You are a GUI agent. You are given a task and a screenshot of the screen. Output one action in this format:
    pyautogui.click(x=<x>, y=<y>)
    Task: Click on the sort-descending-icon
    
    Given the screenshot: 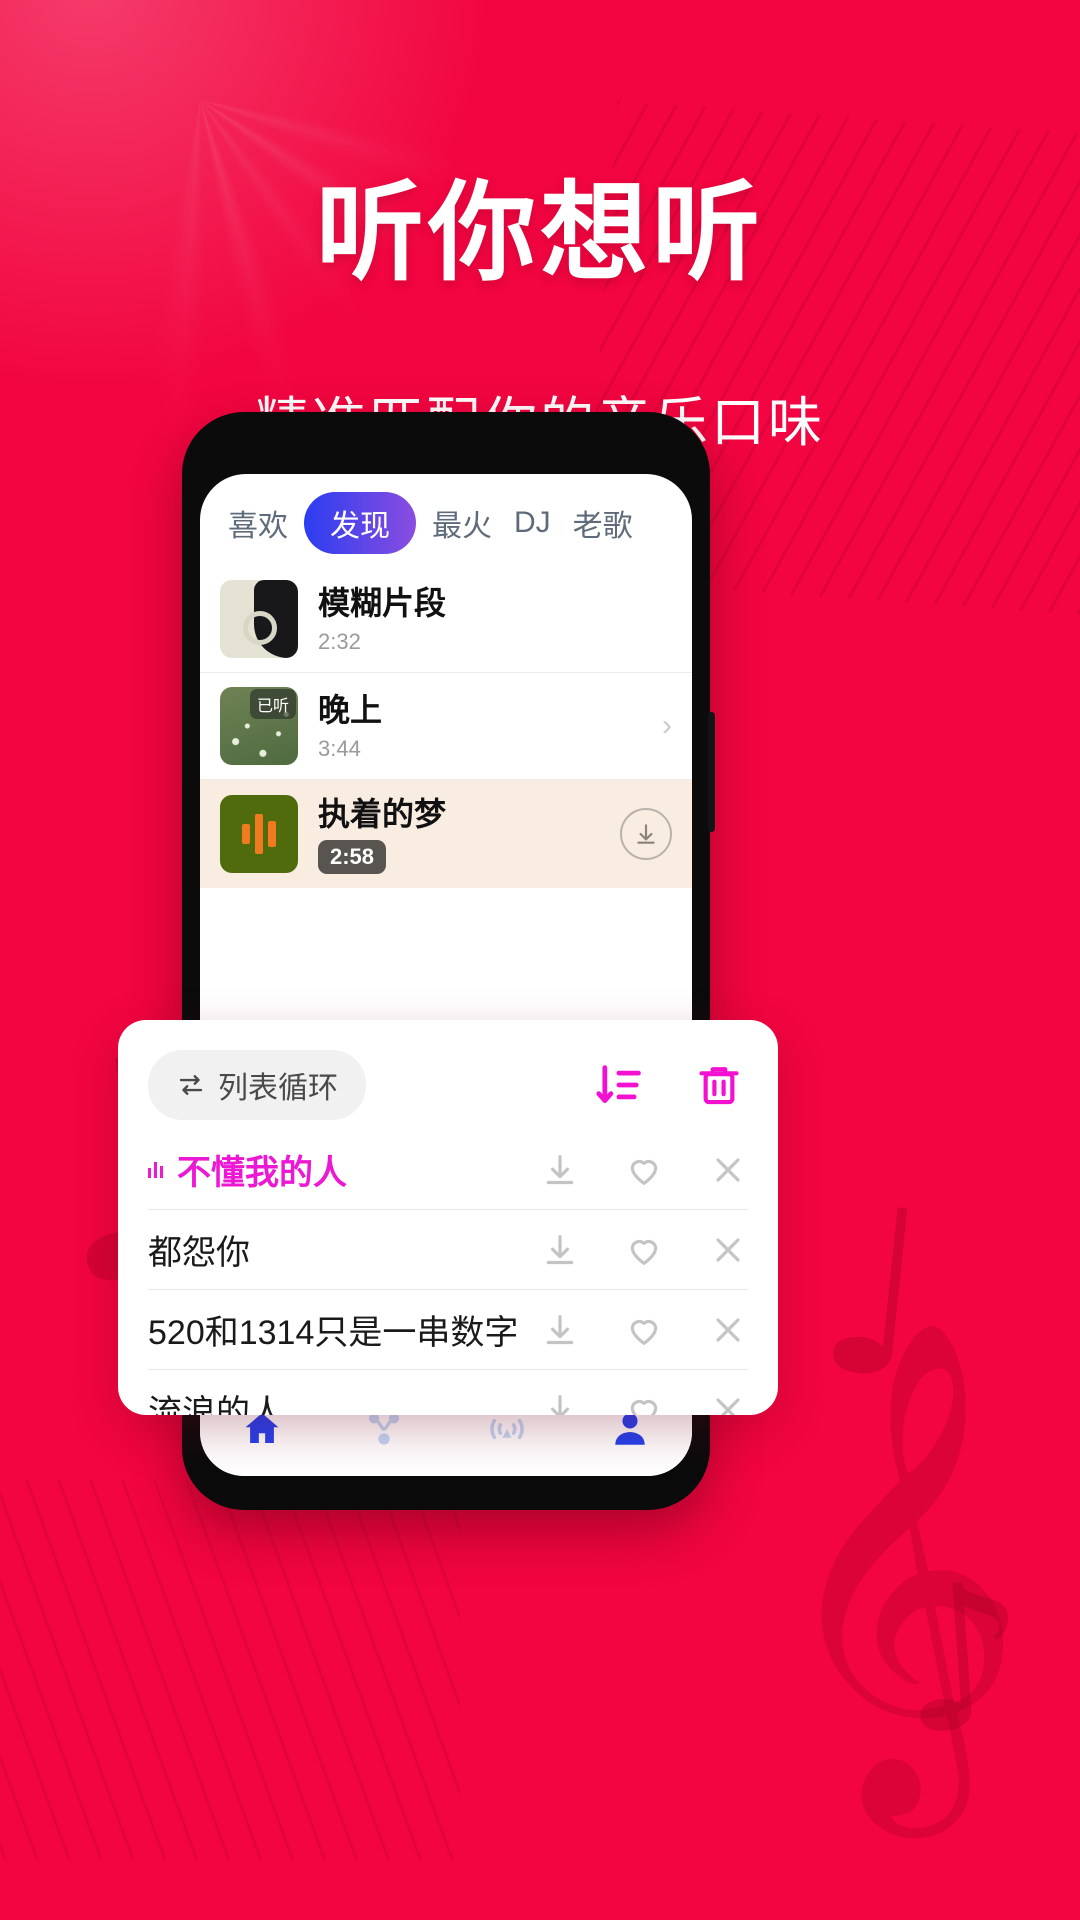 What is the action you would take?
    pyautogui.click(x=618, y=1084)
    